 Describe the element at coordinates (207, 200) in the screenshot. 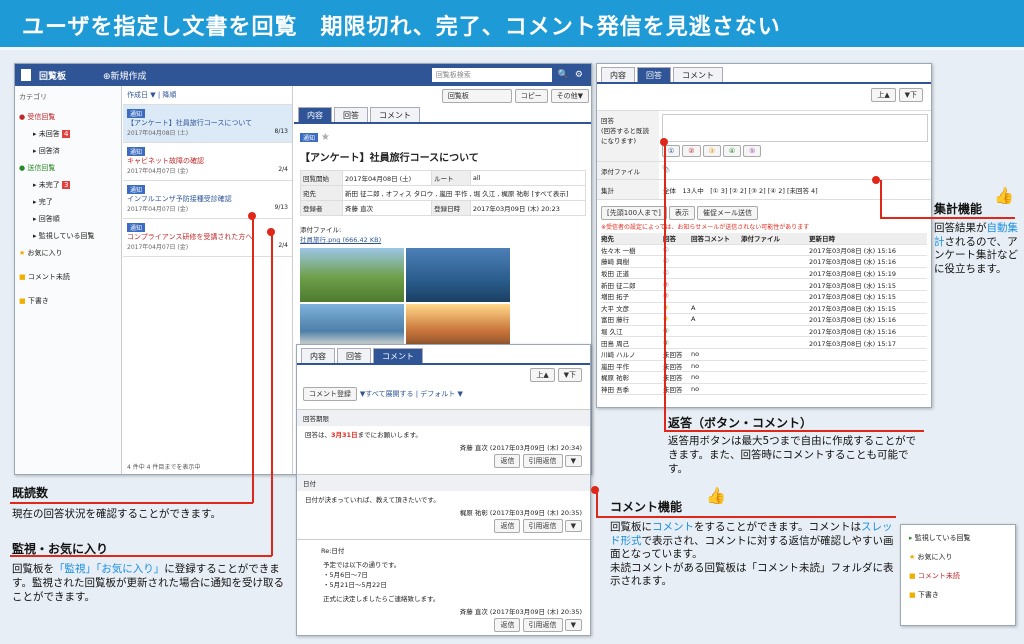

I see `list-item: 通知 インフルエンザ予防接種受診確認 2017年04月07日 (金) 9/13` at that location.